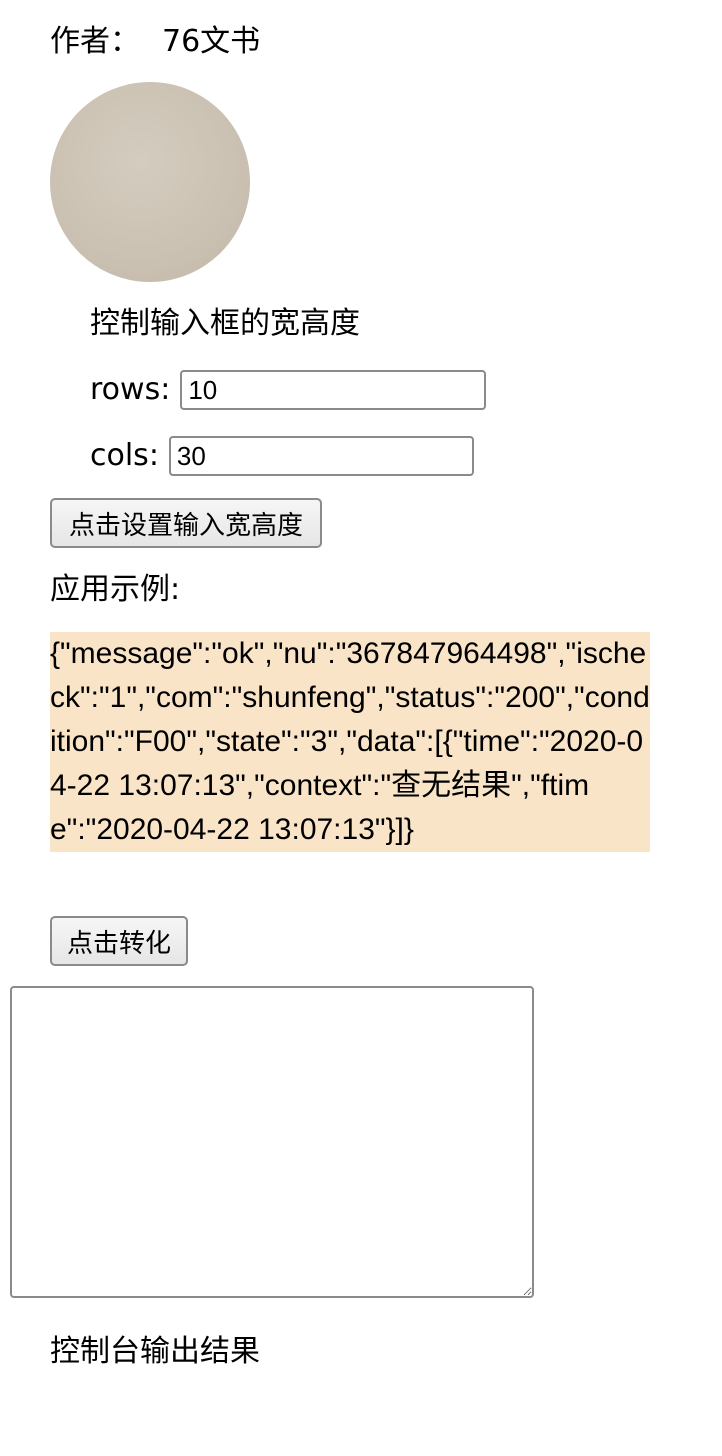 Image resolution: width=722 pixels, height=1456 pixels. What do you see at coordinates (124, 455) in the screenshot?
I see `cols-label: cols:` at bounding box center [124, 455].